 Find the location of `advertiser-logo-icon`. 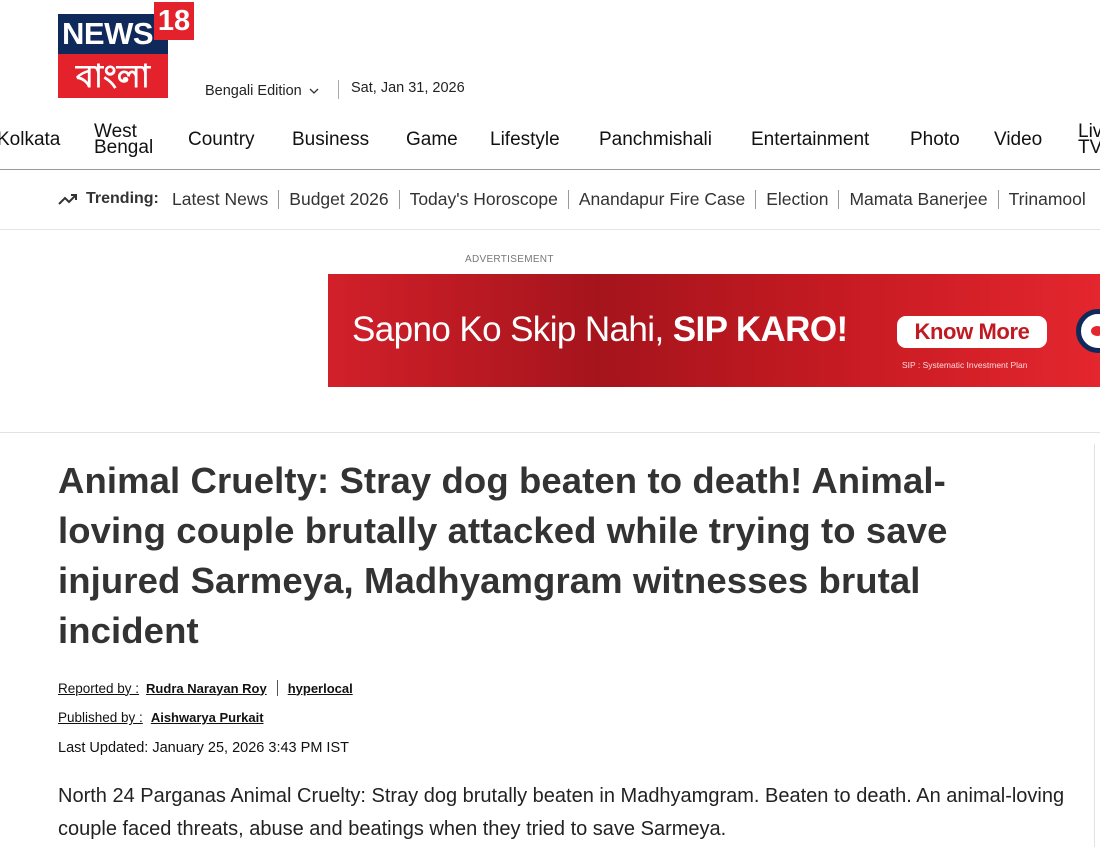

advertiser-logo-icon is located at coordinates (1088, 331).